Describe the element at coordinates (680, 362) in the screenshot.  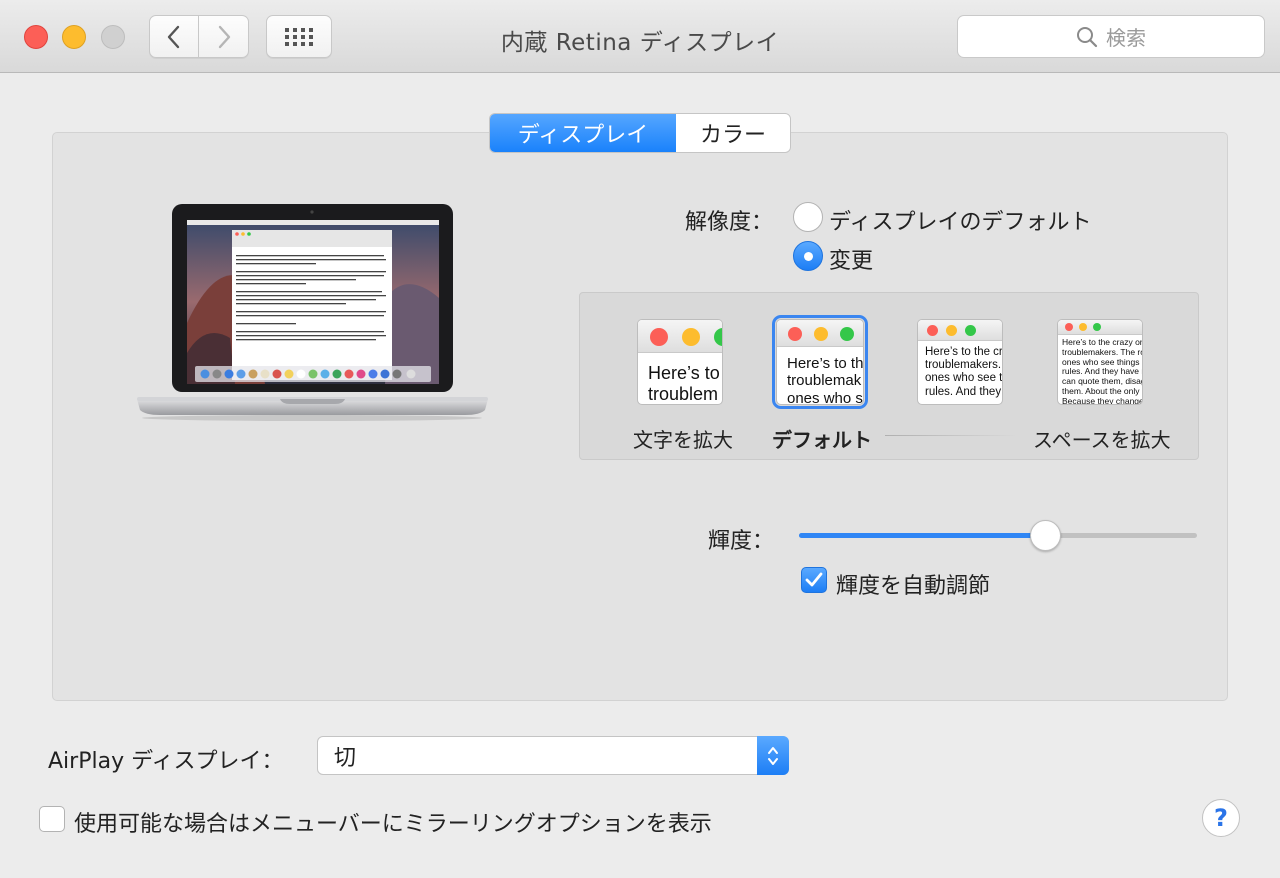
I see `scale-option-larger-text: Here’s to troublem` at that location.